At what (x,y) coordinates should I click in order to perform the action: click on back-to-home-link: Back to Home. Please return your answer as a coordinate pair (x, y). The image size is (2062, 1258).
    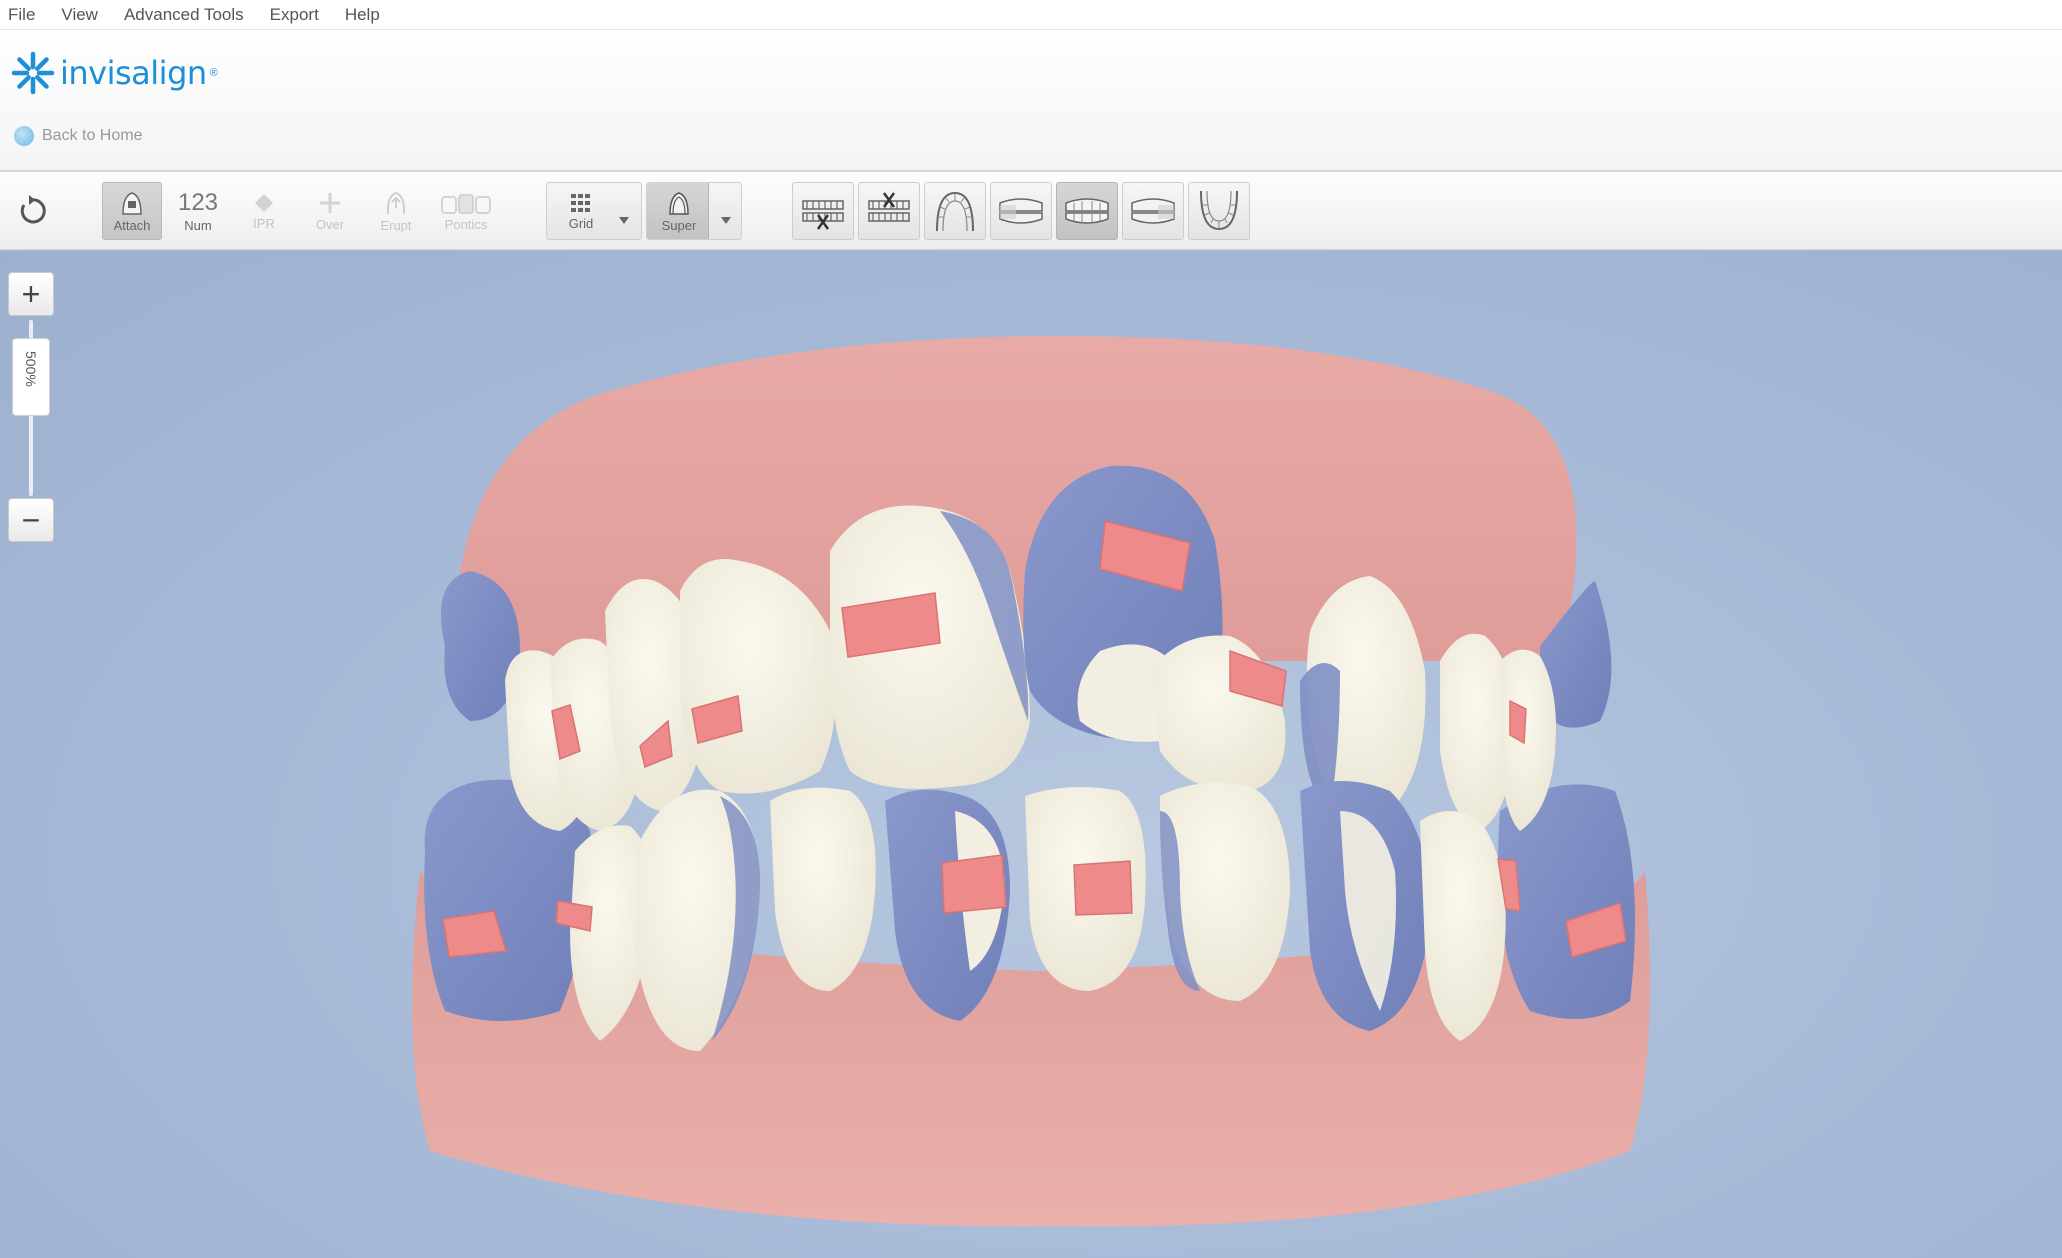
    Looking at the image, I should click on (78, 136).